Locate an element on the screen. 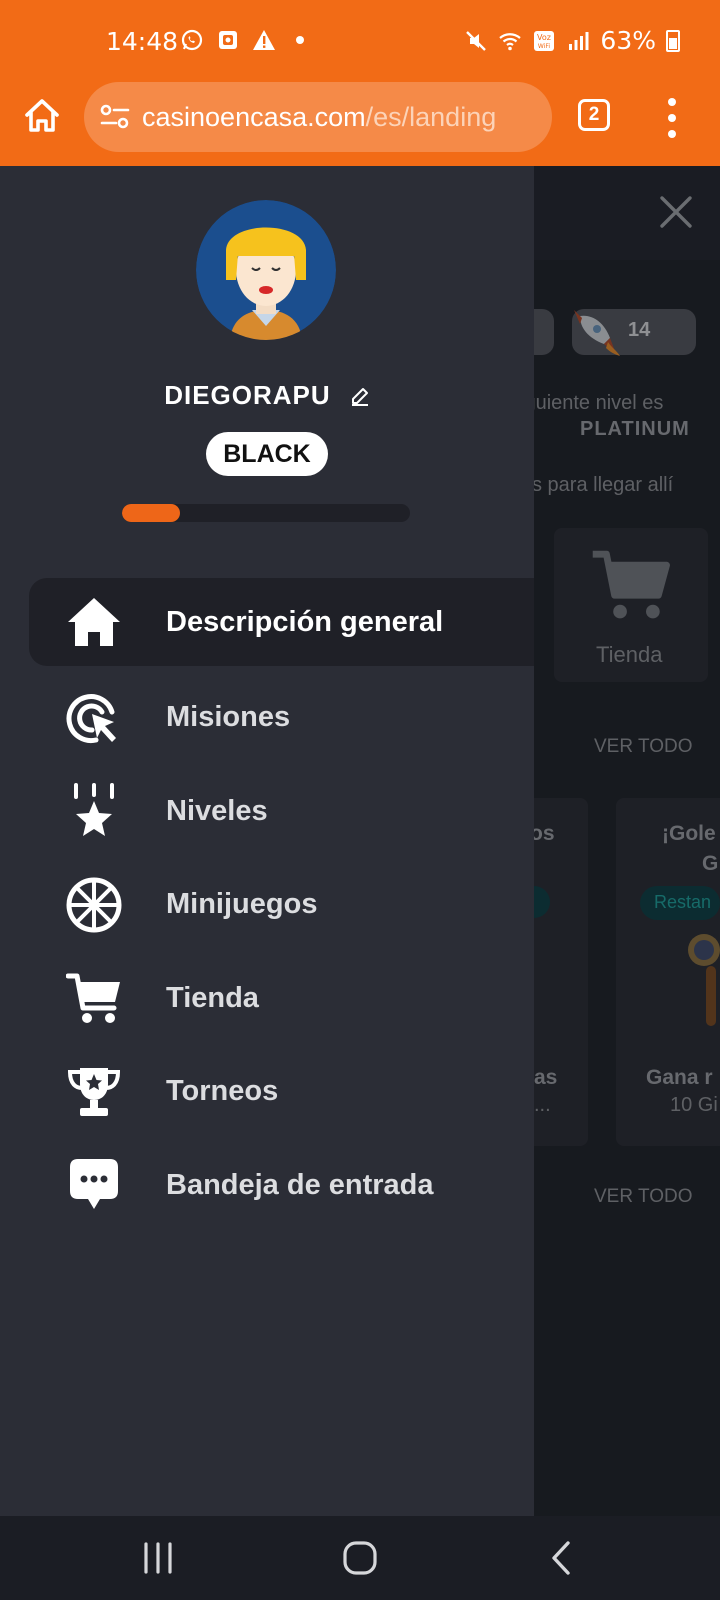 The width and height of the screenshot is (720, 1600). nav-item-shop: Tienda is located at coordinates (267, 999).